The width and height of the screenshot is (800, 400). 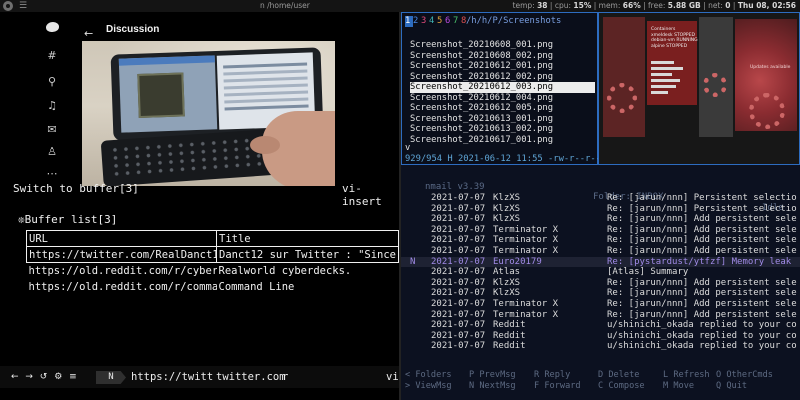 What do you see at coordinates (285, 270) in the screenshot?
I see `buffer-title: Realworld cyberdecks.` at bounding box center [285, 270].